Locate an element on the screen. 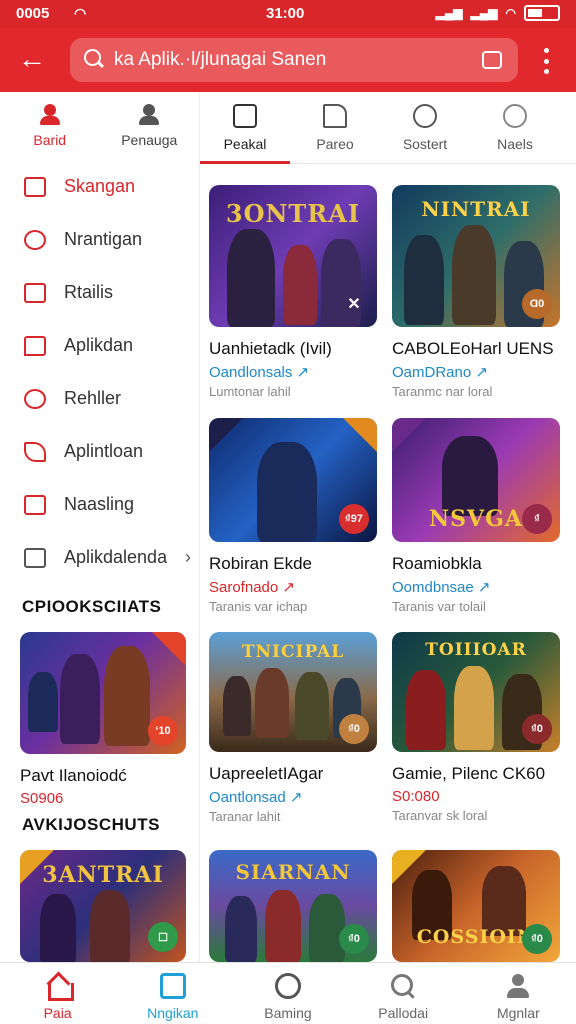 The height and width of the screenshot is (1024, 576). nav-label: Mgnlar is located at coordinates (518, 1013).